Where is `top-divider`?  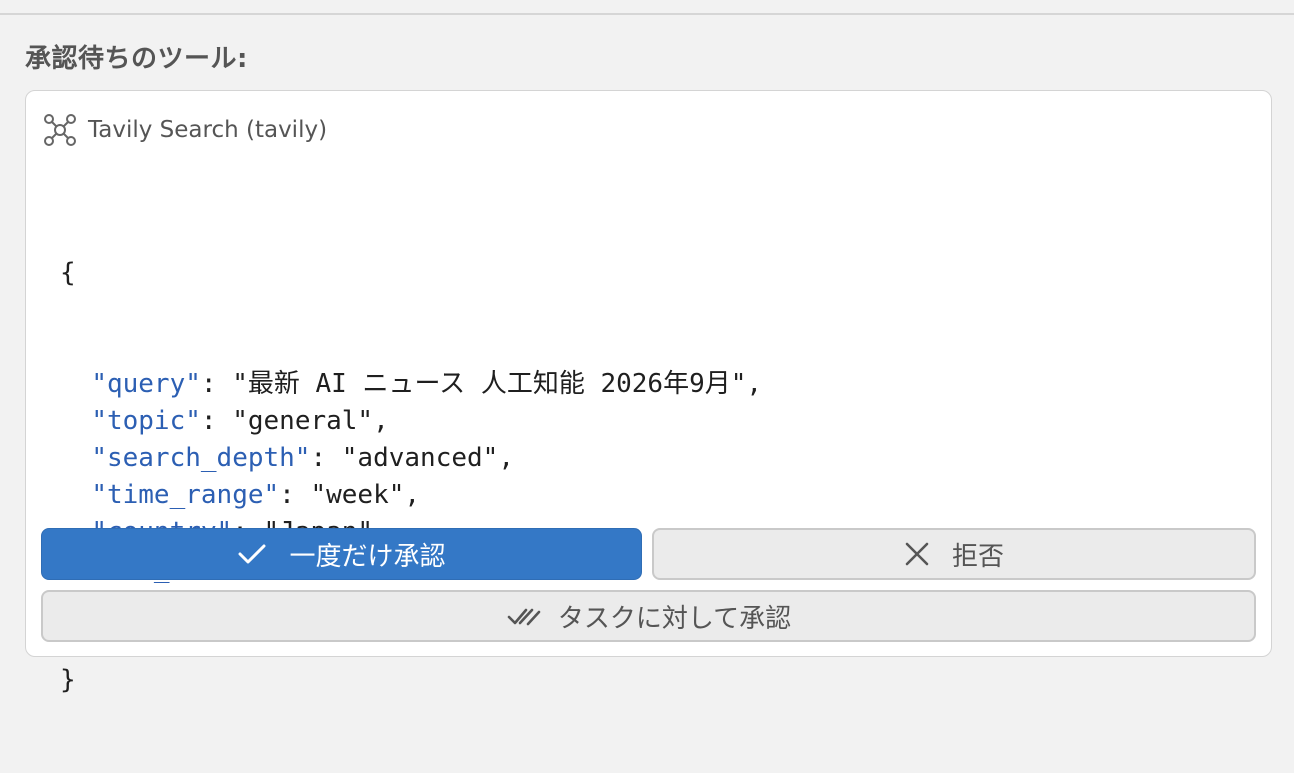 top-divider is located at coordinates (647, 7).